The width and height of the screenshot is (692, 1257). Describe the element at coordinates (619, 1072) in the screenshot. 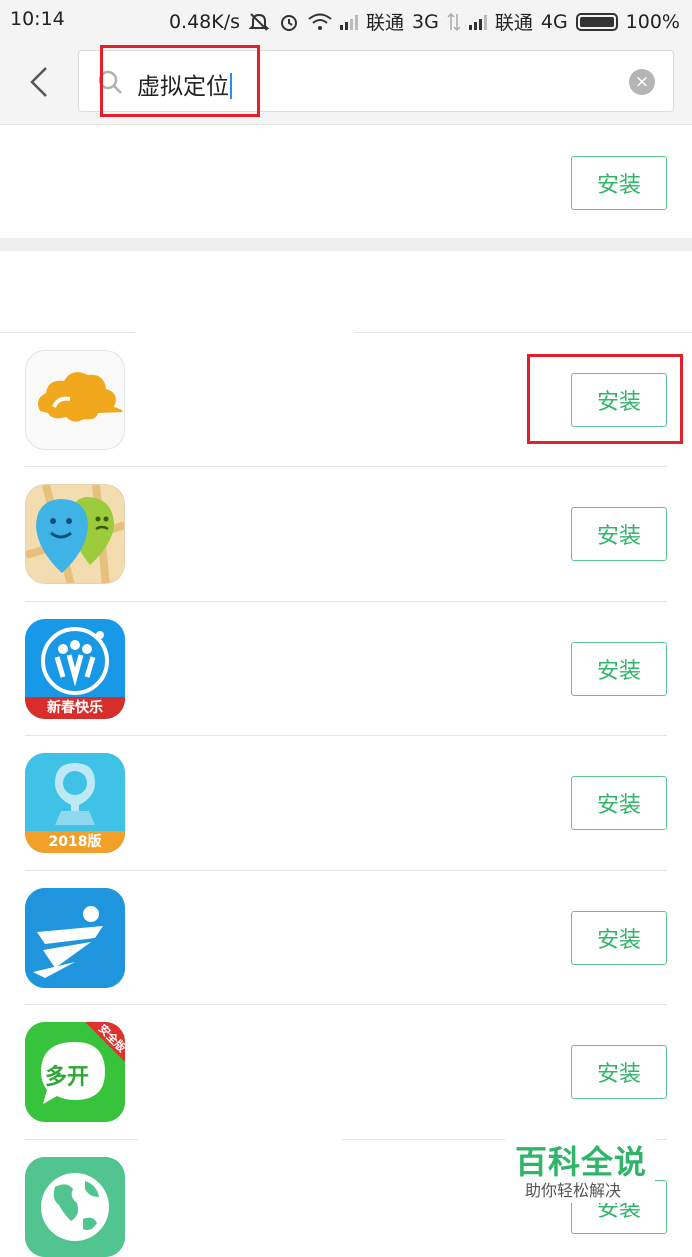

I see `install-button-6: 安装` at that location.